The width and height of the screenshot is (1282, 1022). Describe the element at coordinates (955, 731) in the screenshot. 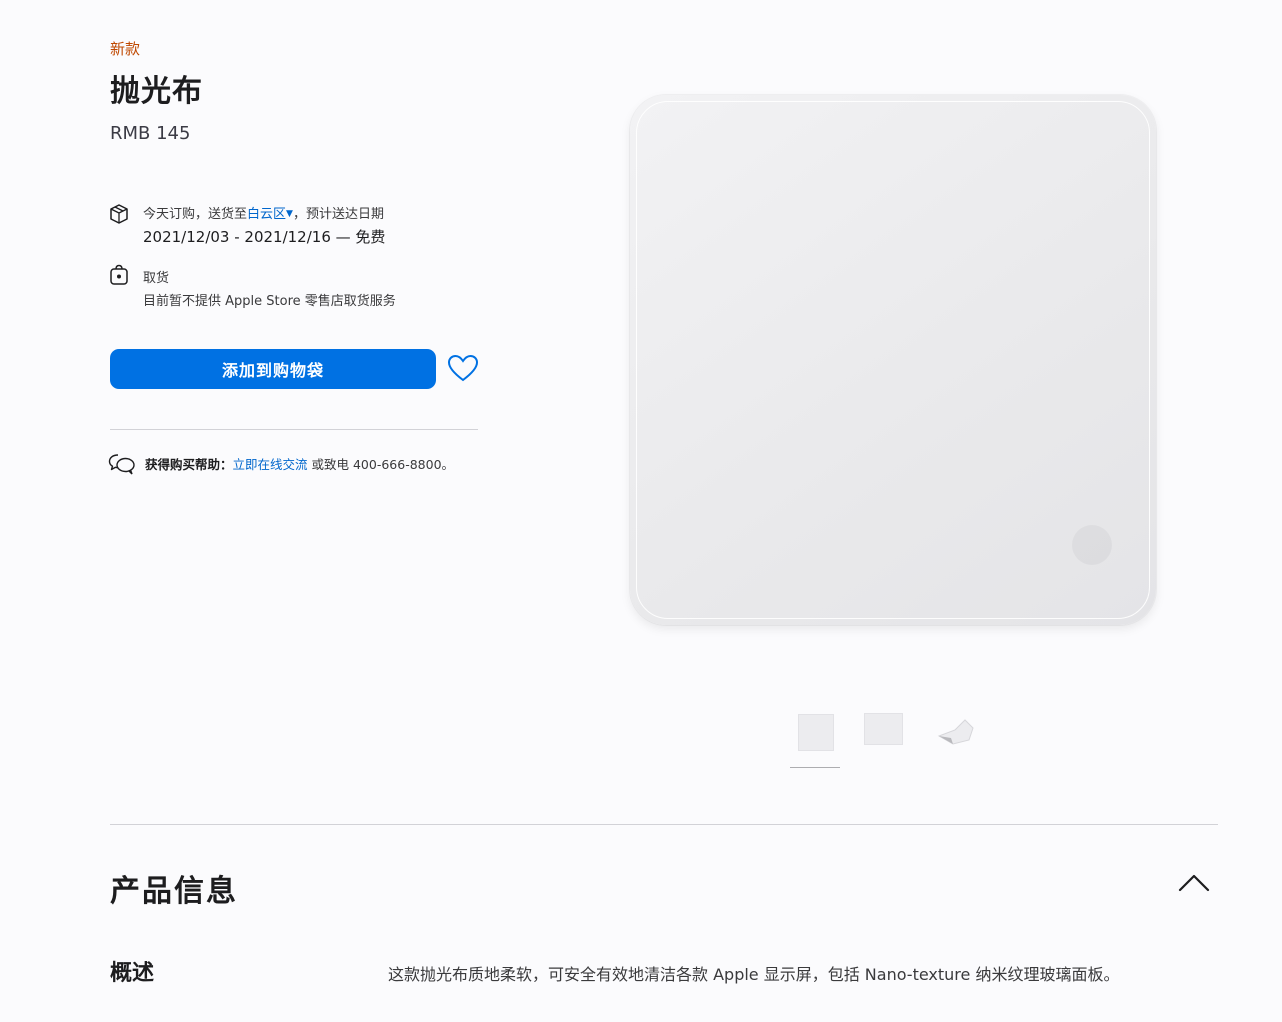

I see `thumbnail-folded` at that location.